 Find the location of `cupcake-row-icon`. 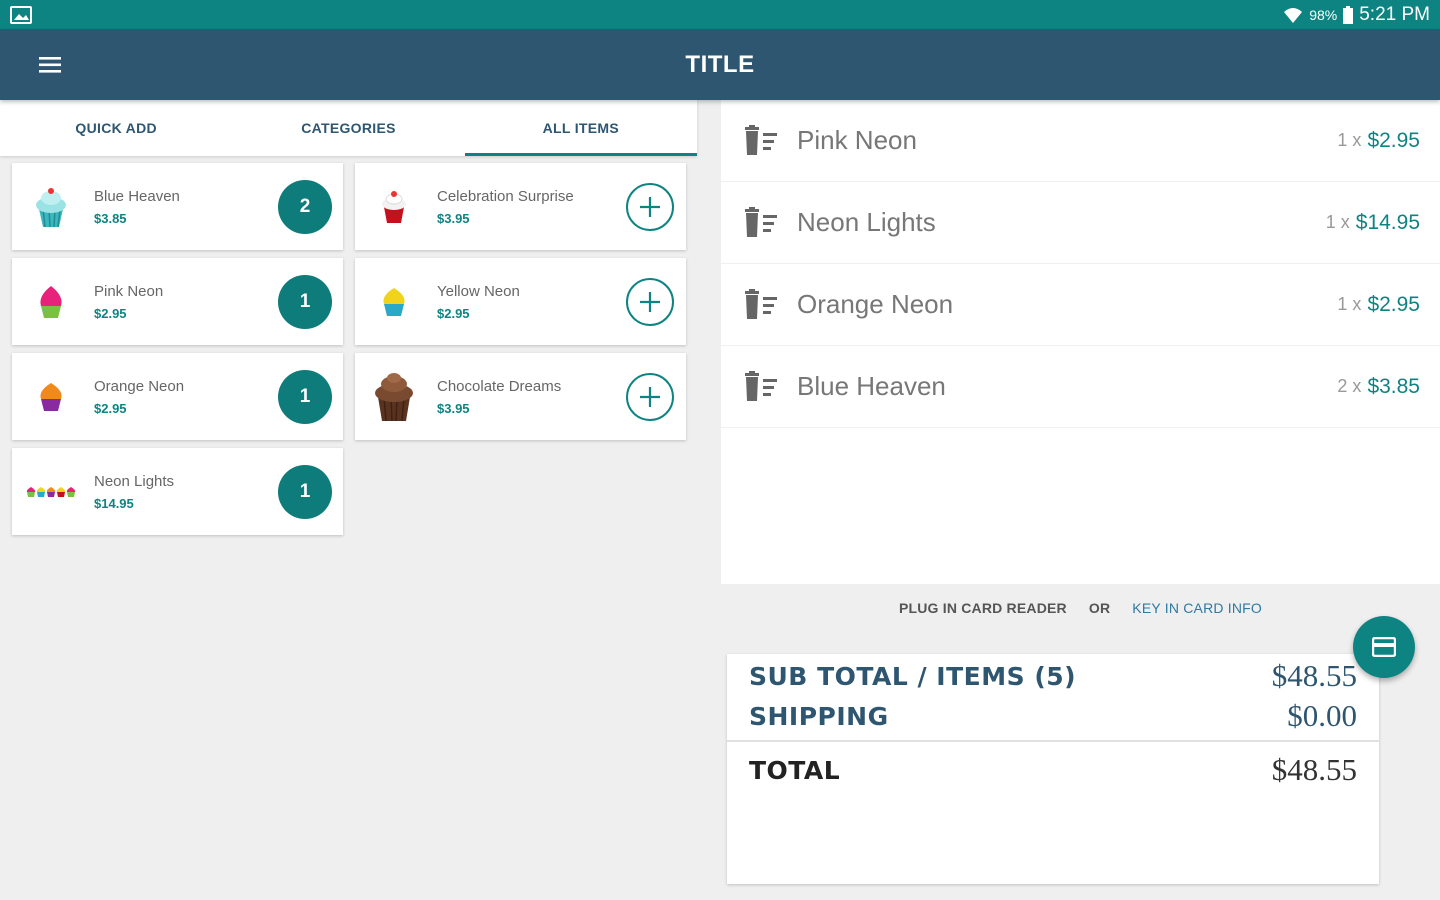

cupcake-row-icon is located at coordinates (51, 491).